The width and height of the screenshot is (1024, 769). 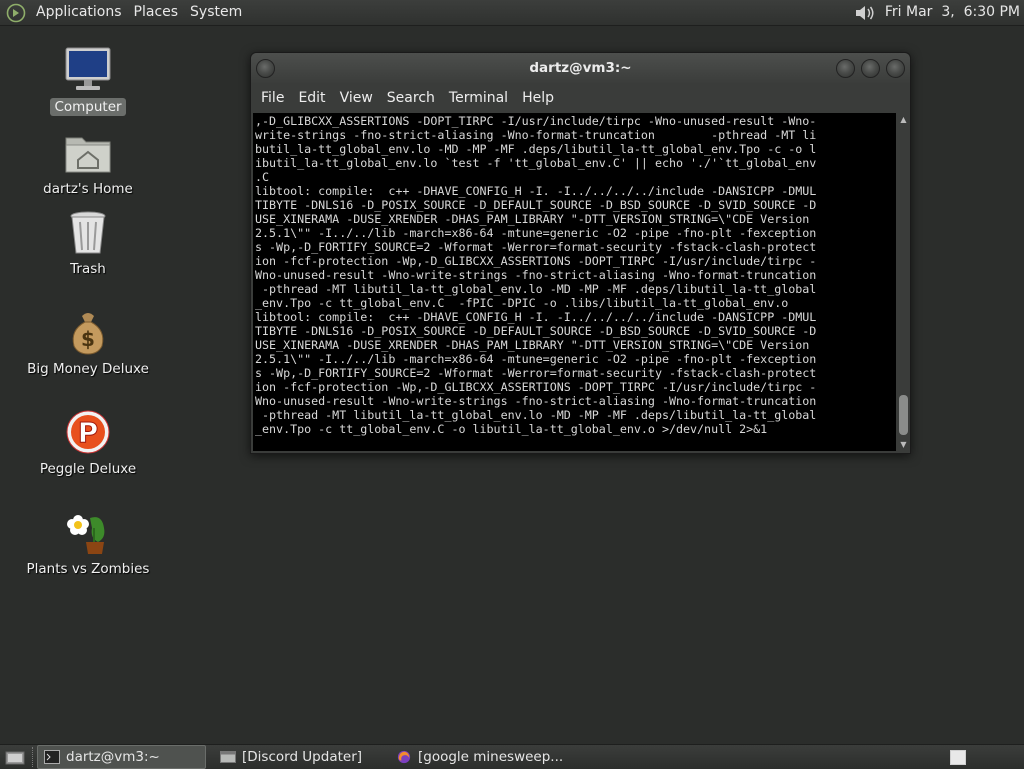 What do you see at coordinates (88, 155) in the screenshot?
I see `home-folder-icon` at bounding box center [88, 155].